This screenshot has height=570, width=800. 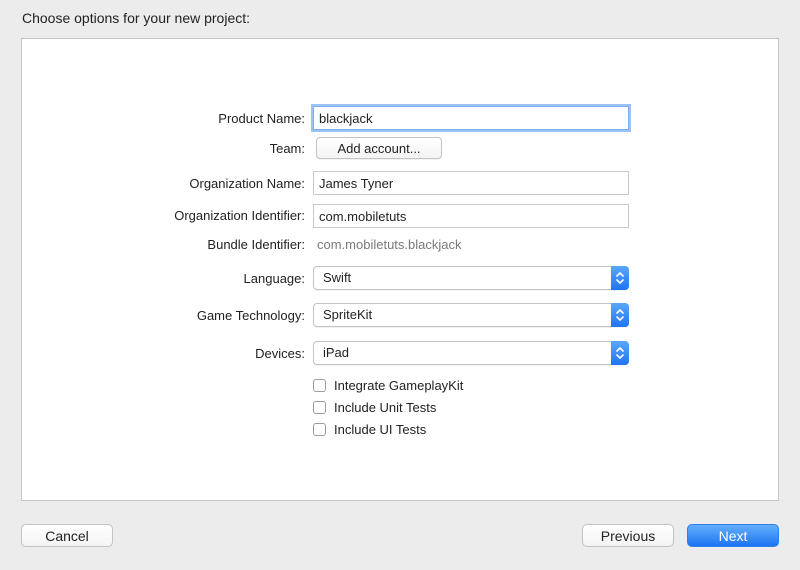 I want to click on language-selected: Swift, so click(x=337, y=277).